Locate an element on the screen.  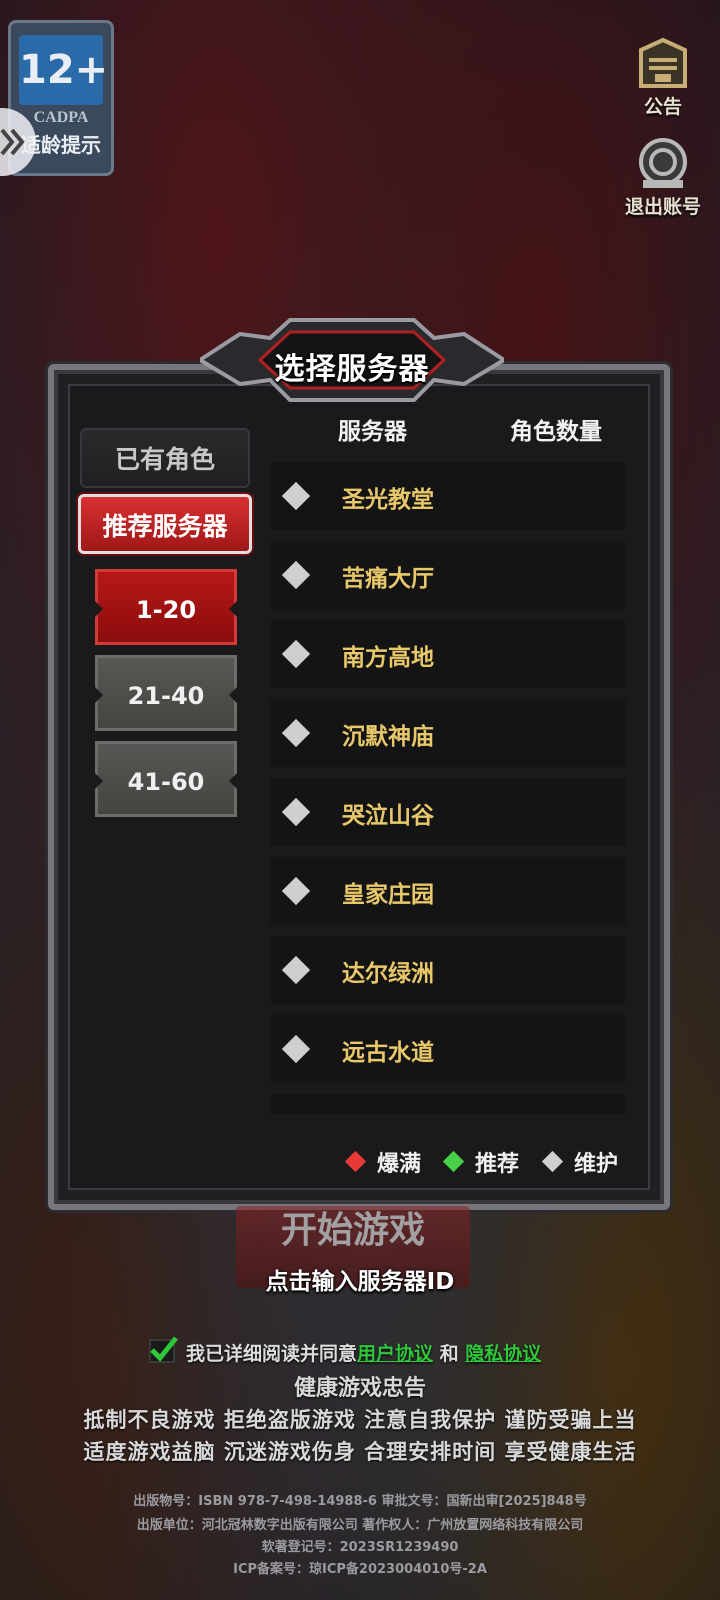
range-tab-1-20: 1-20 is located at coordinates (166, 607).